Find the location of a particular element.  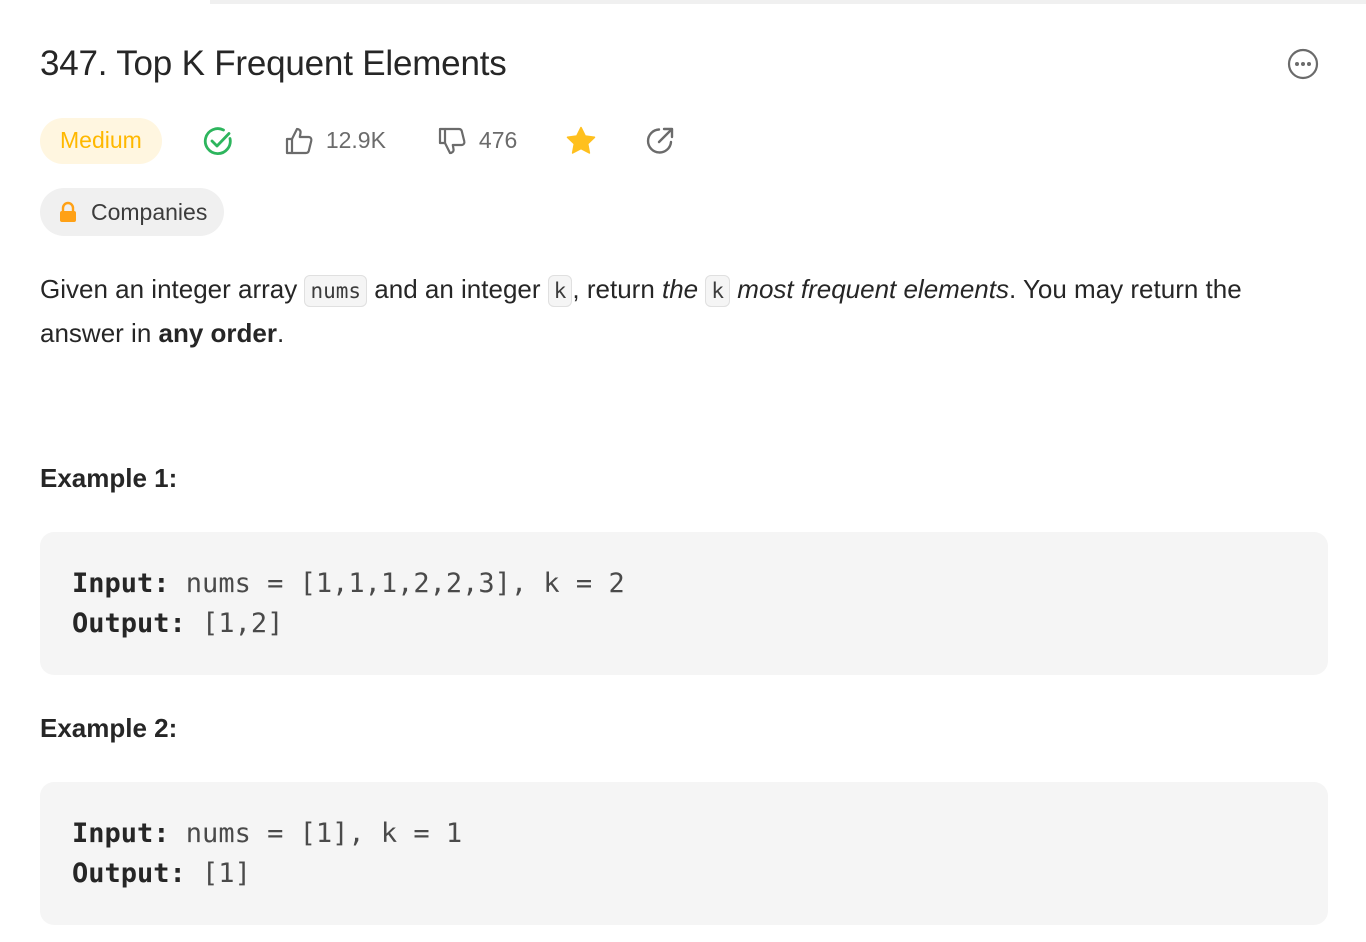

share-icon is located at coordinates (660, 140).